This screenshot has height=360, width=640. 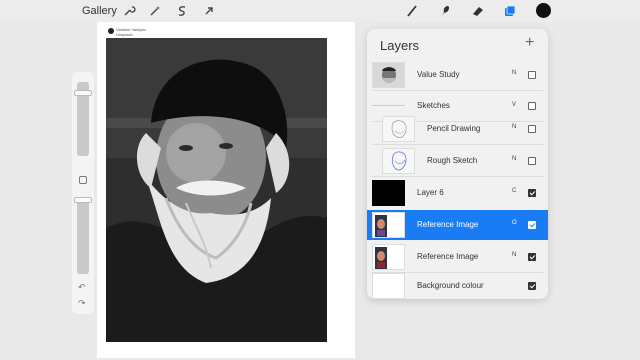 I want to click on layer-name: Rough Sketch, so click(x=452, y=160).